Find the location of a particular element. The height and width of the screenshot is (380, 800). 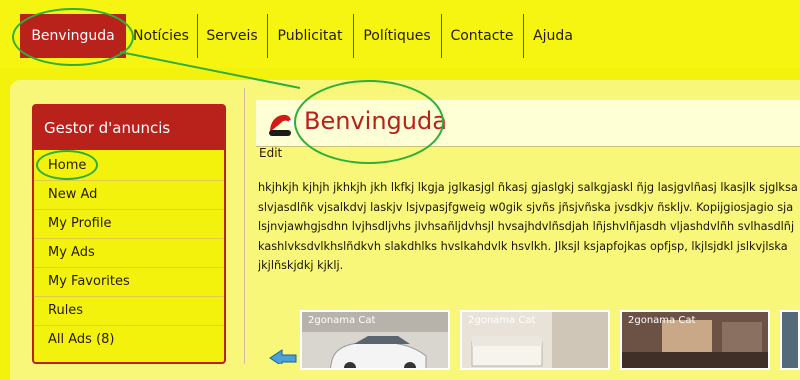

annotation-connector is located at coordinates (210, 70).